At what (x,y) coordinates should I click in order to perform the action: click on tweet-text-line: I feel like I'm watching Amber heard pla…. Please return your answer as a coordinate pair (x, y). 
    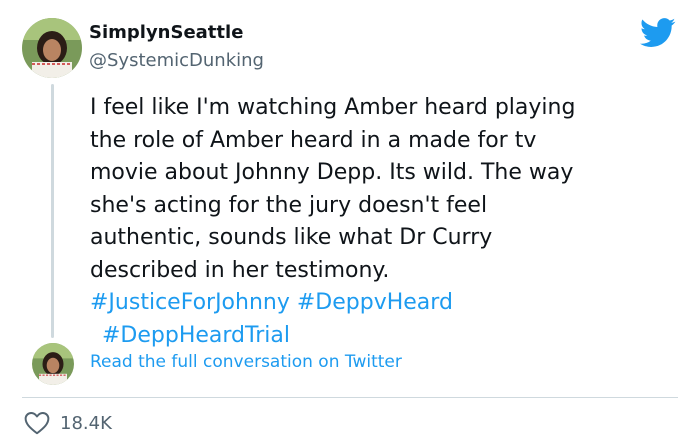
    Looking at the image, I should click on (333, 107).